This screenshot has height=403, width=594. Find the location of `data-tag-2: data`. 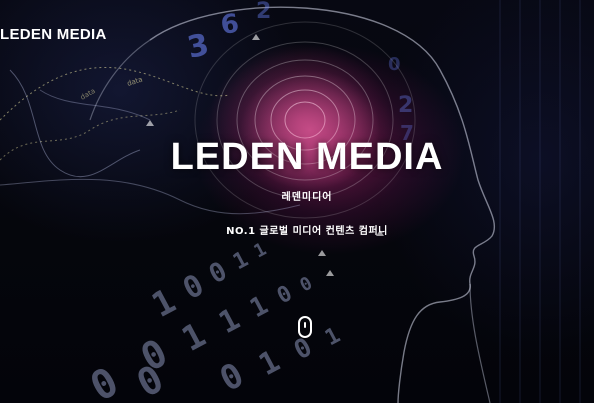

data-tag-2: data is located at coordinates (88, 94).